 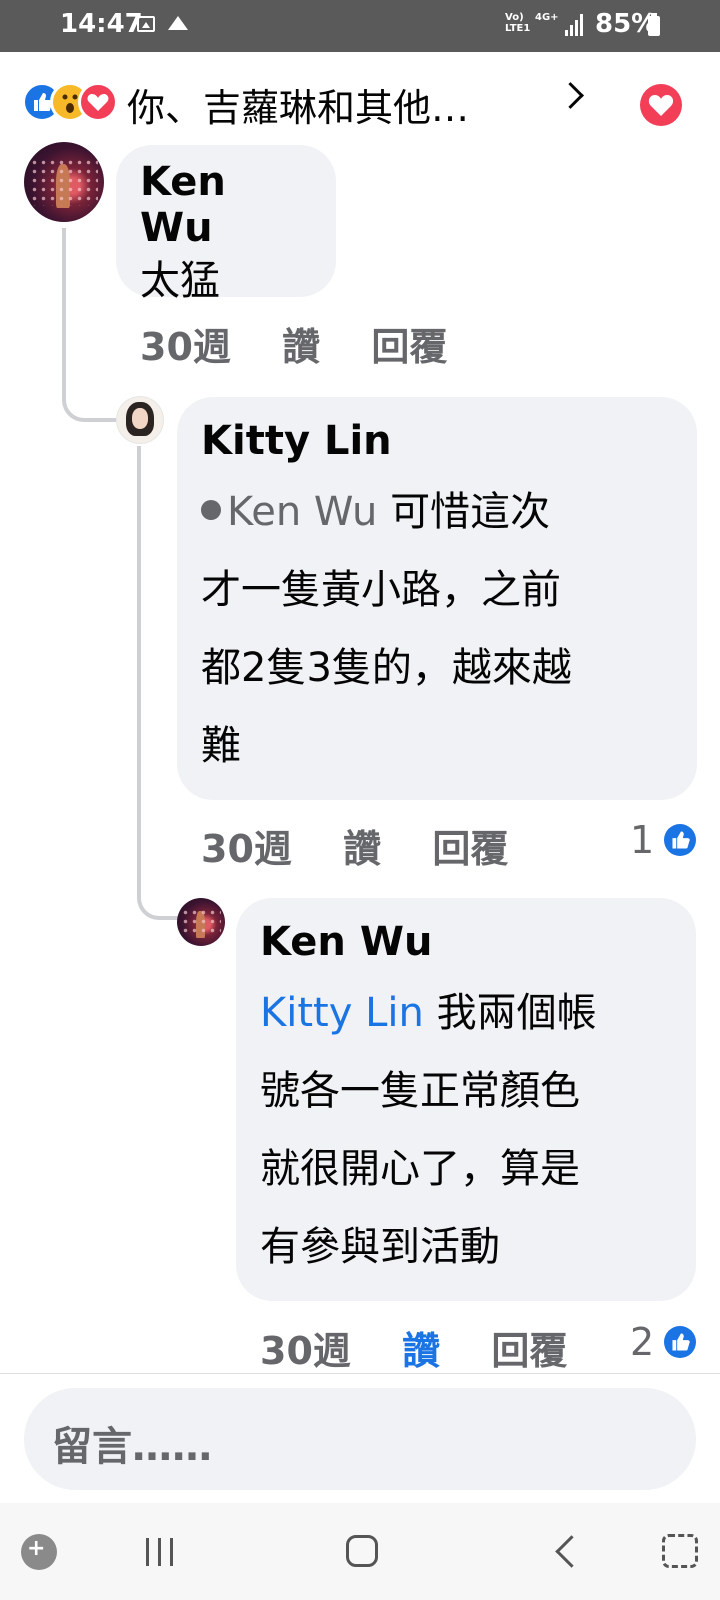 What do you see at coordinates (654, 24) in the screenshot?
I see `battery-icon` at bounding box center [654, 24].